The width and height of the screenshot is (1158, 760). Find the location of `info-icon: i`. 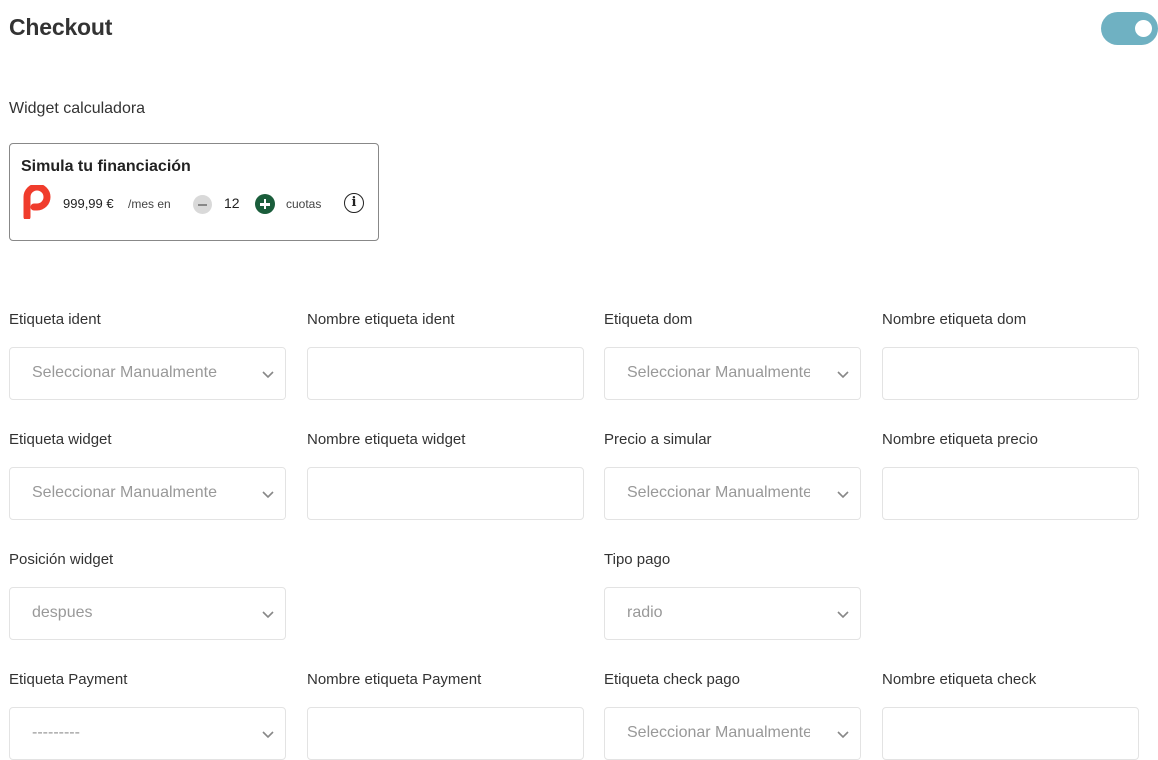

info-icon: i is located at coordinates (354, 203).